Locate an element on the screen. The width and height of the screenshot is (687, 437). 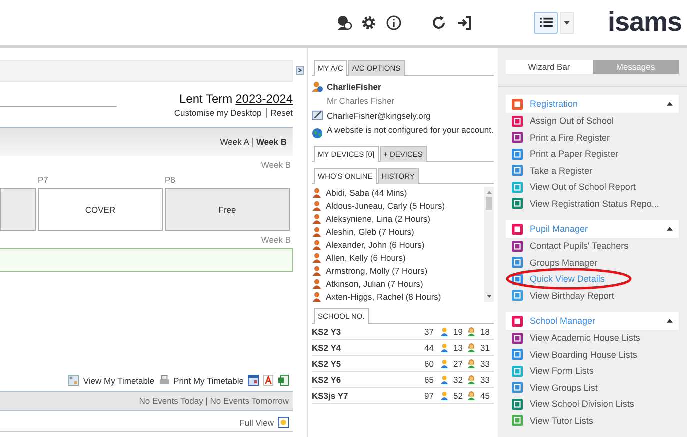
online-user: Aldous-Juneau, Carly (5 Hours) is located at coordinates (386, 205).